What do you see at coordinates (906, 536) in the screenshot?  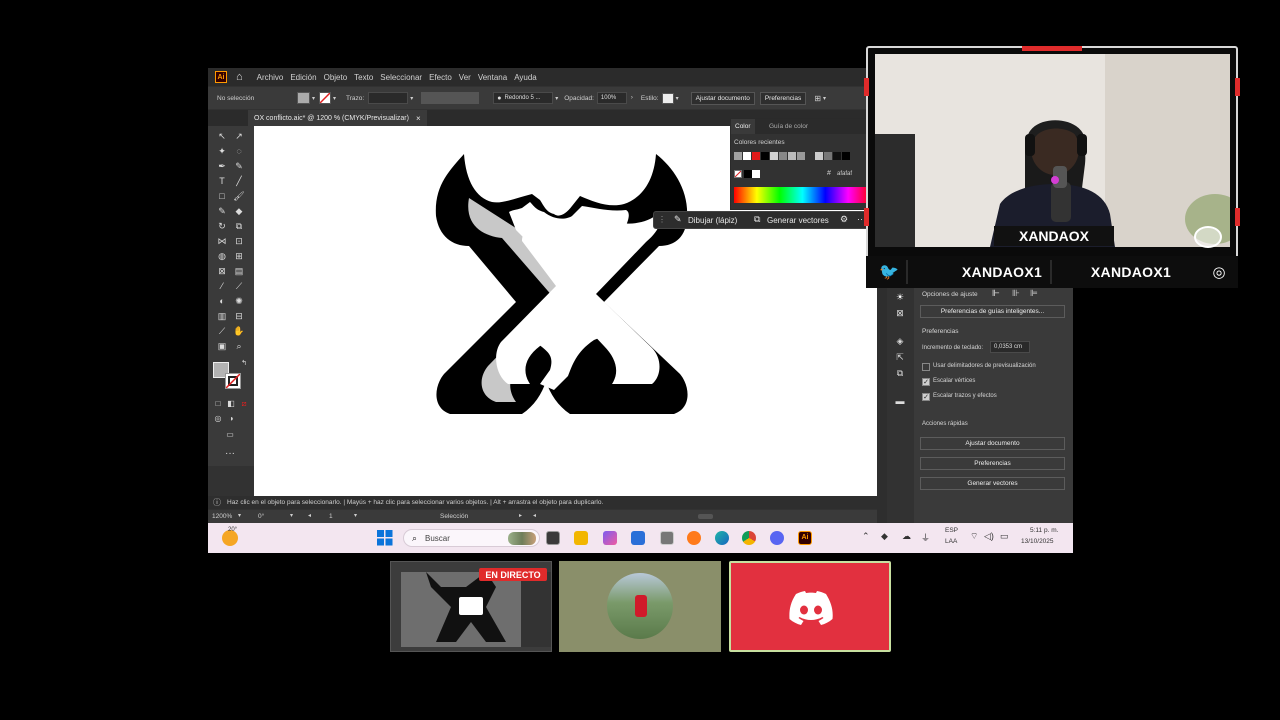 I see `onedrive-icon: ☁` at bounding box center [906, 536].